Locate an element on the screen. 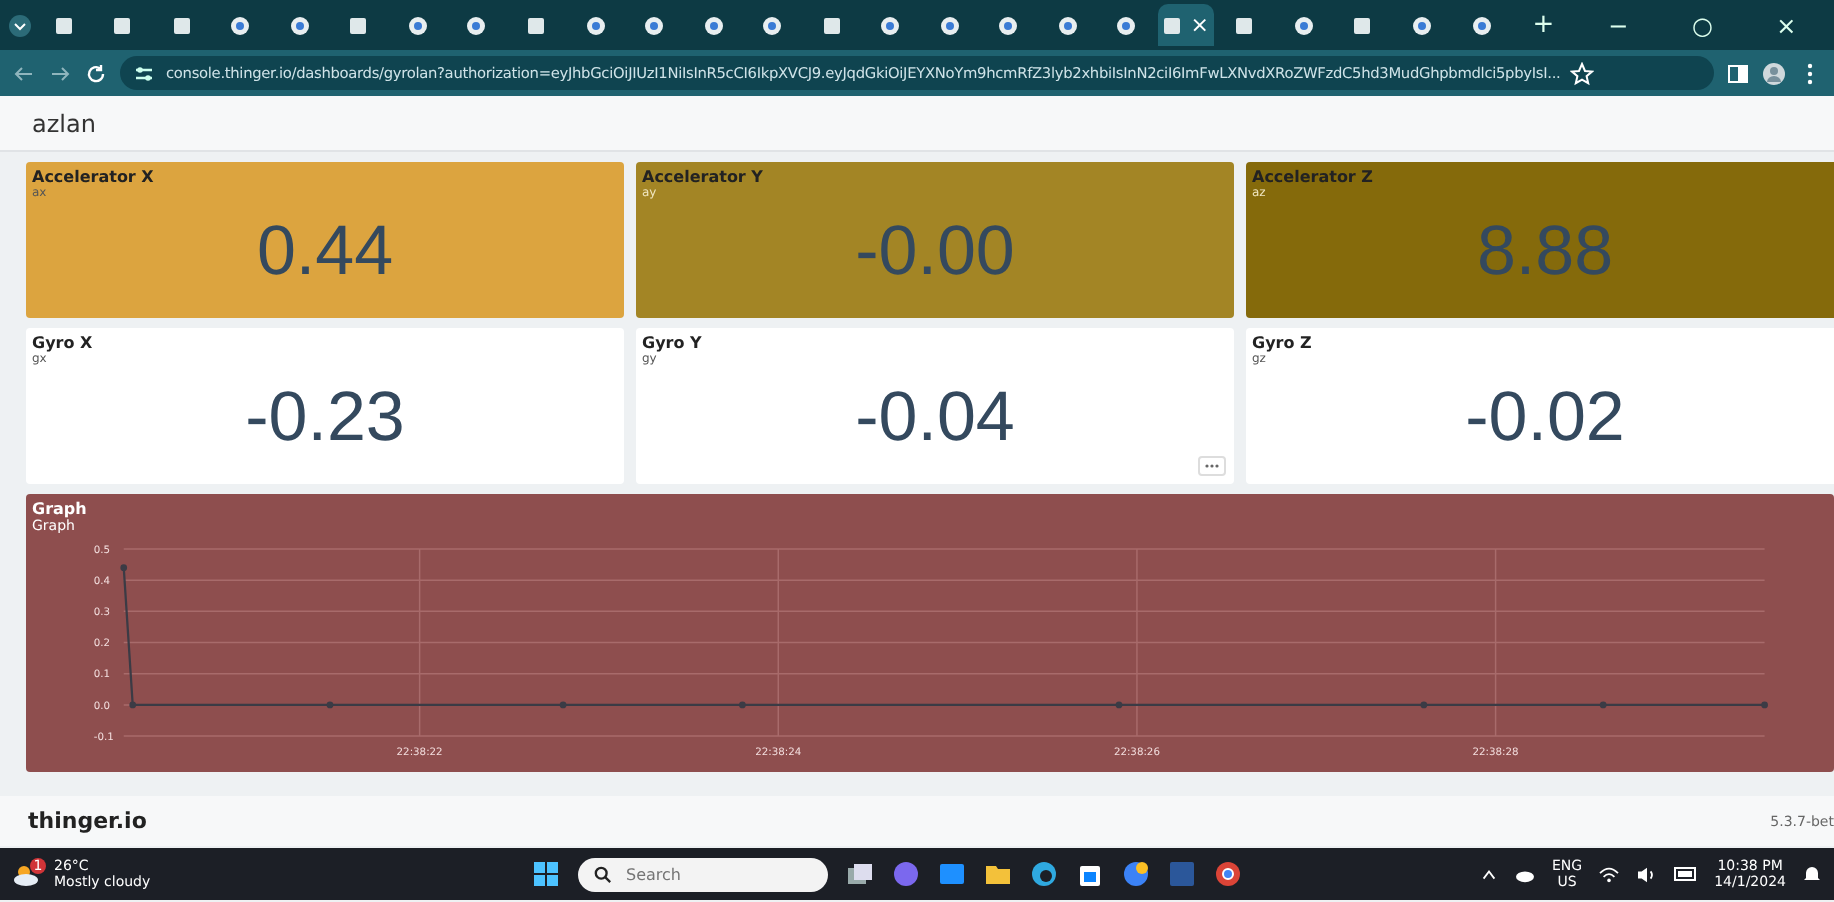 This screenshot has height=902, width=1834. weather-icon is located at coordinates (26, 874).